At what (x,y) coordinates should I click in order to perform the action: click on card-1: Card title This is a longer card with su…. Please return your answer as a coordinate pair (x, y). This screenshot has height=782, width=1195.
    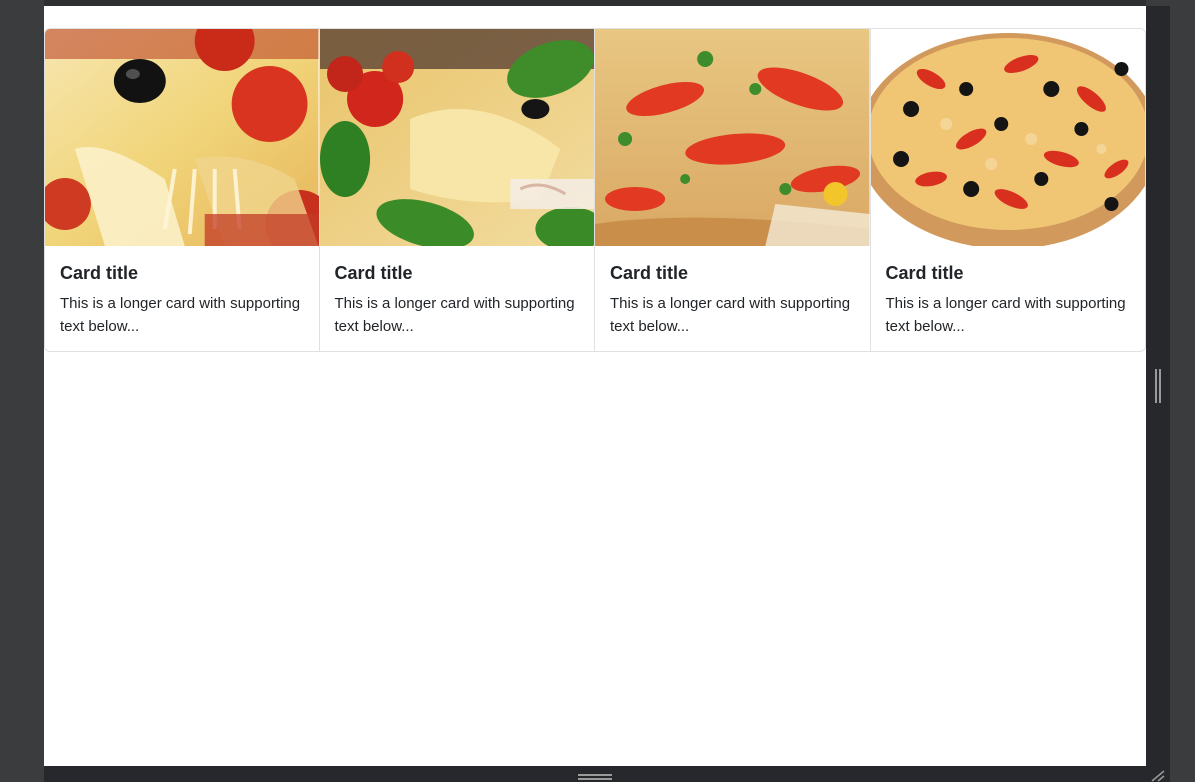
    Looking at the image, I should click on (182, 190).